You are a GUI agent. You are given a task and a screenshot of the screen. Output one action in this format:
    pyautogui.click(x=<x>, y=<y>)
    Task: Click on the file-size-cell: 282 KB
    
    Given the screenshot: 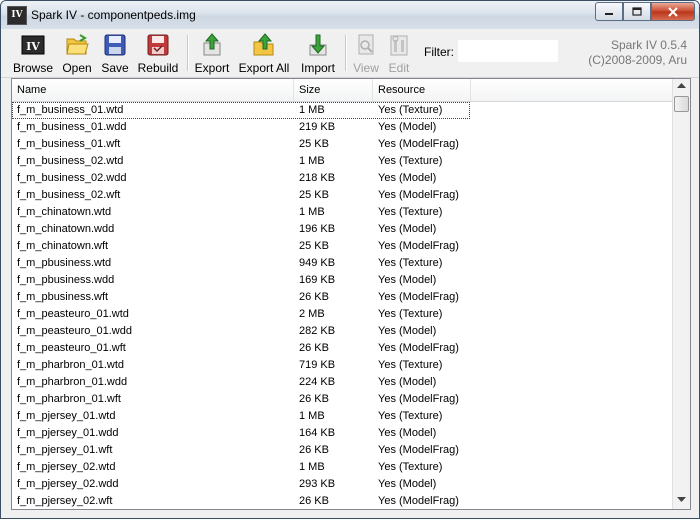 What is the action you would take?
    pyautogui.click(x=317, y=331)
    